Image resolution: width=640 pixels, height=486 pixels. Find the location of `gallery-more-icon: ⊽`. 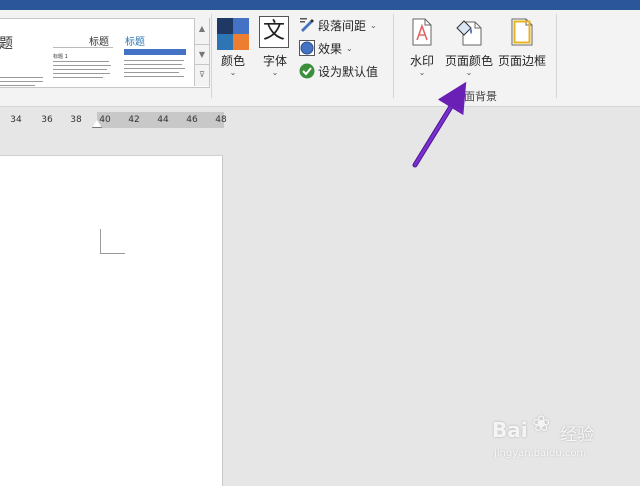

gallery-more-icon: ⊽ is located at coordinates (202, 75).